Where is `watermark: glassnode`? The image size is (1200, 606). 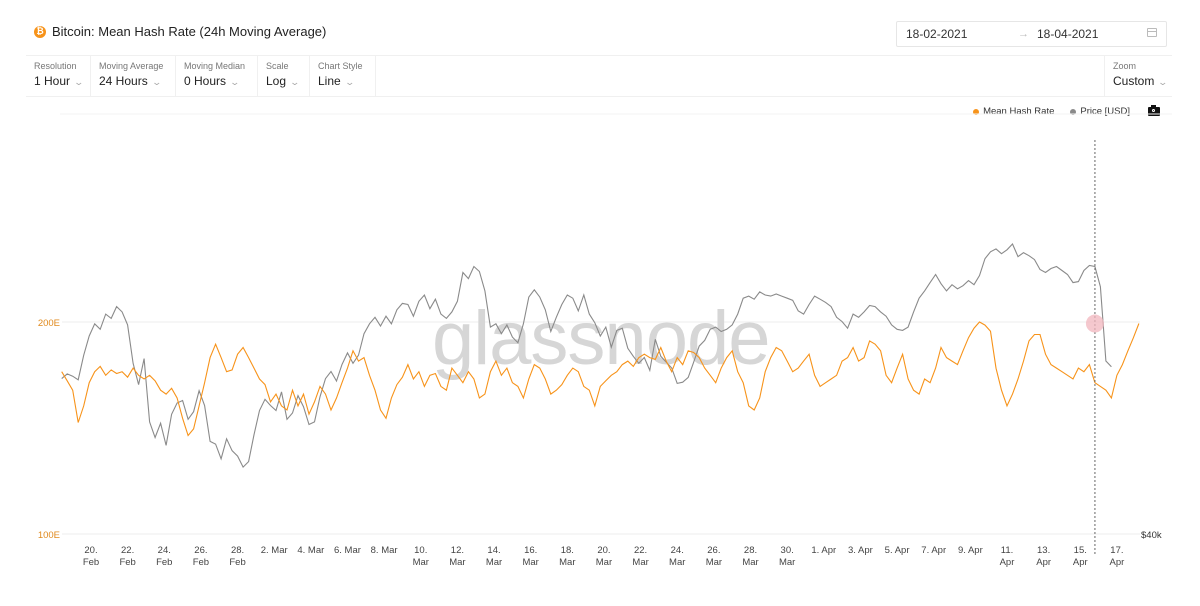 watermark: glassnode is located at coordinates (601, 338).